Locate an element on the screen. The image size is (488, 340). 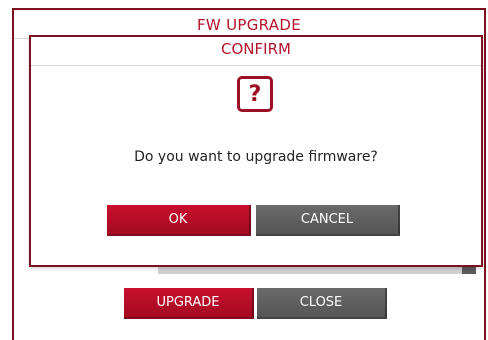
close-button: CLOSE is located at coordinates (322, 303).